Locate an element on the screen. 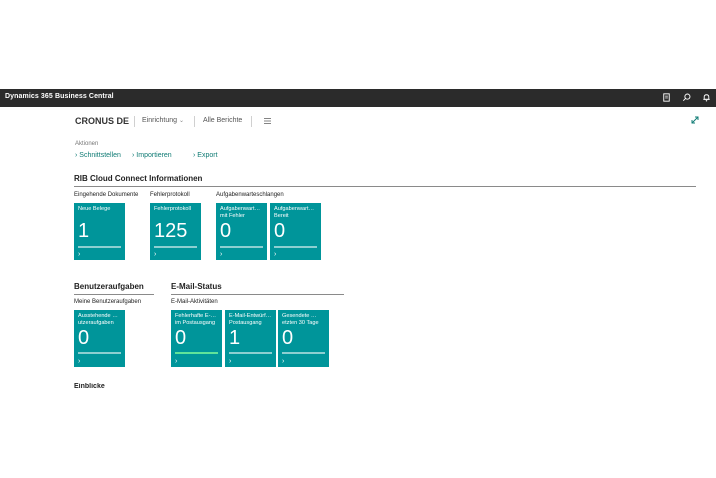 This screenshot has width=716, height=478. action-export: › Export is located at coordinates (205, 155).